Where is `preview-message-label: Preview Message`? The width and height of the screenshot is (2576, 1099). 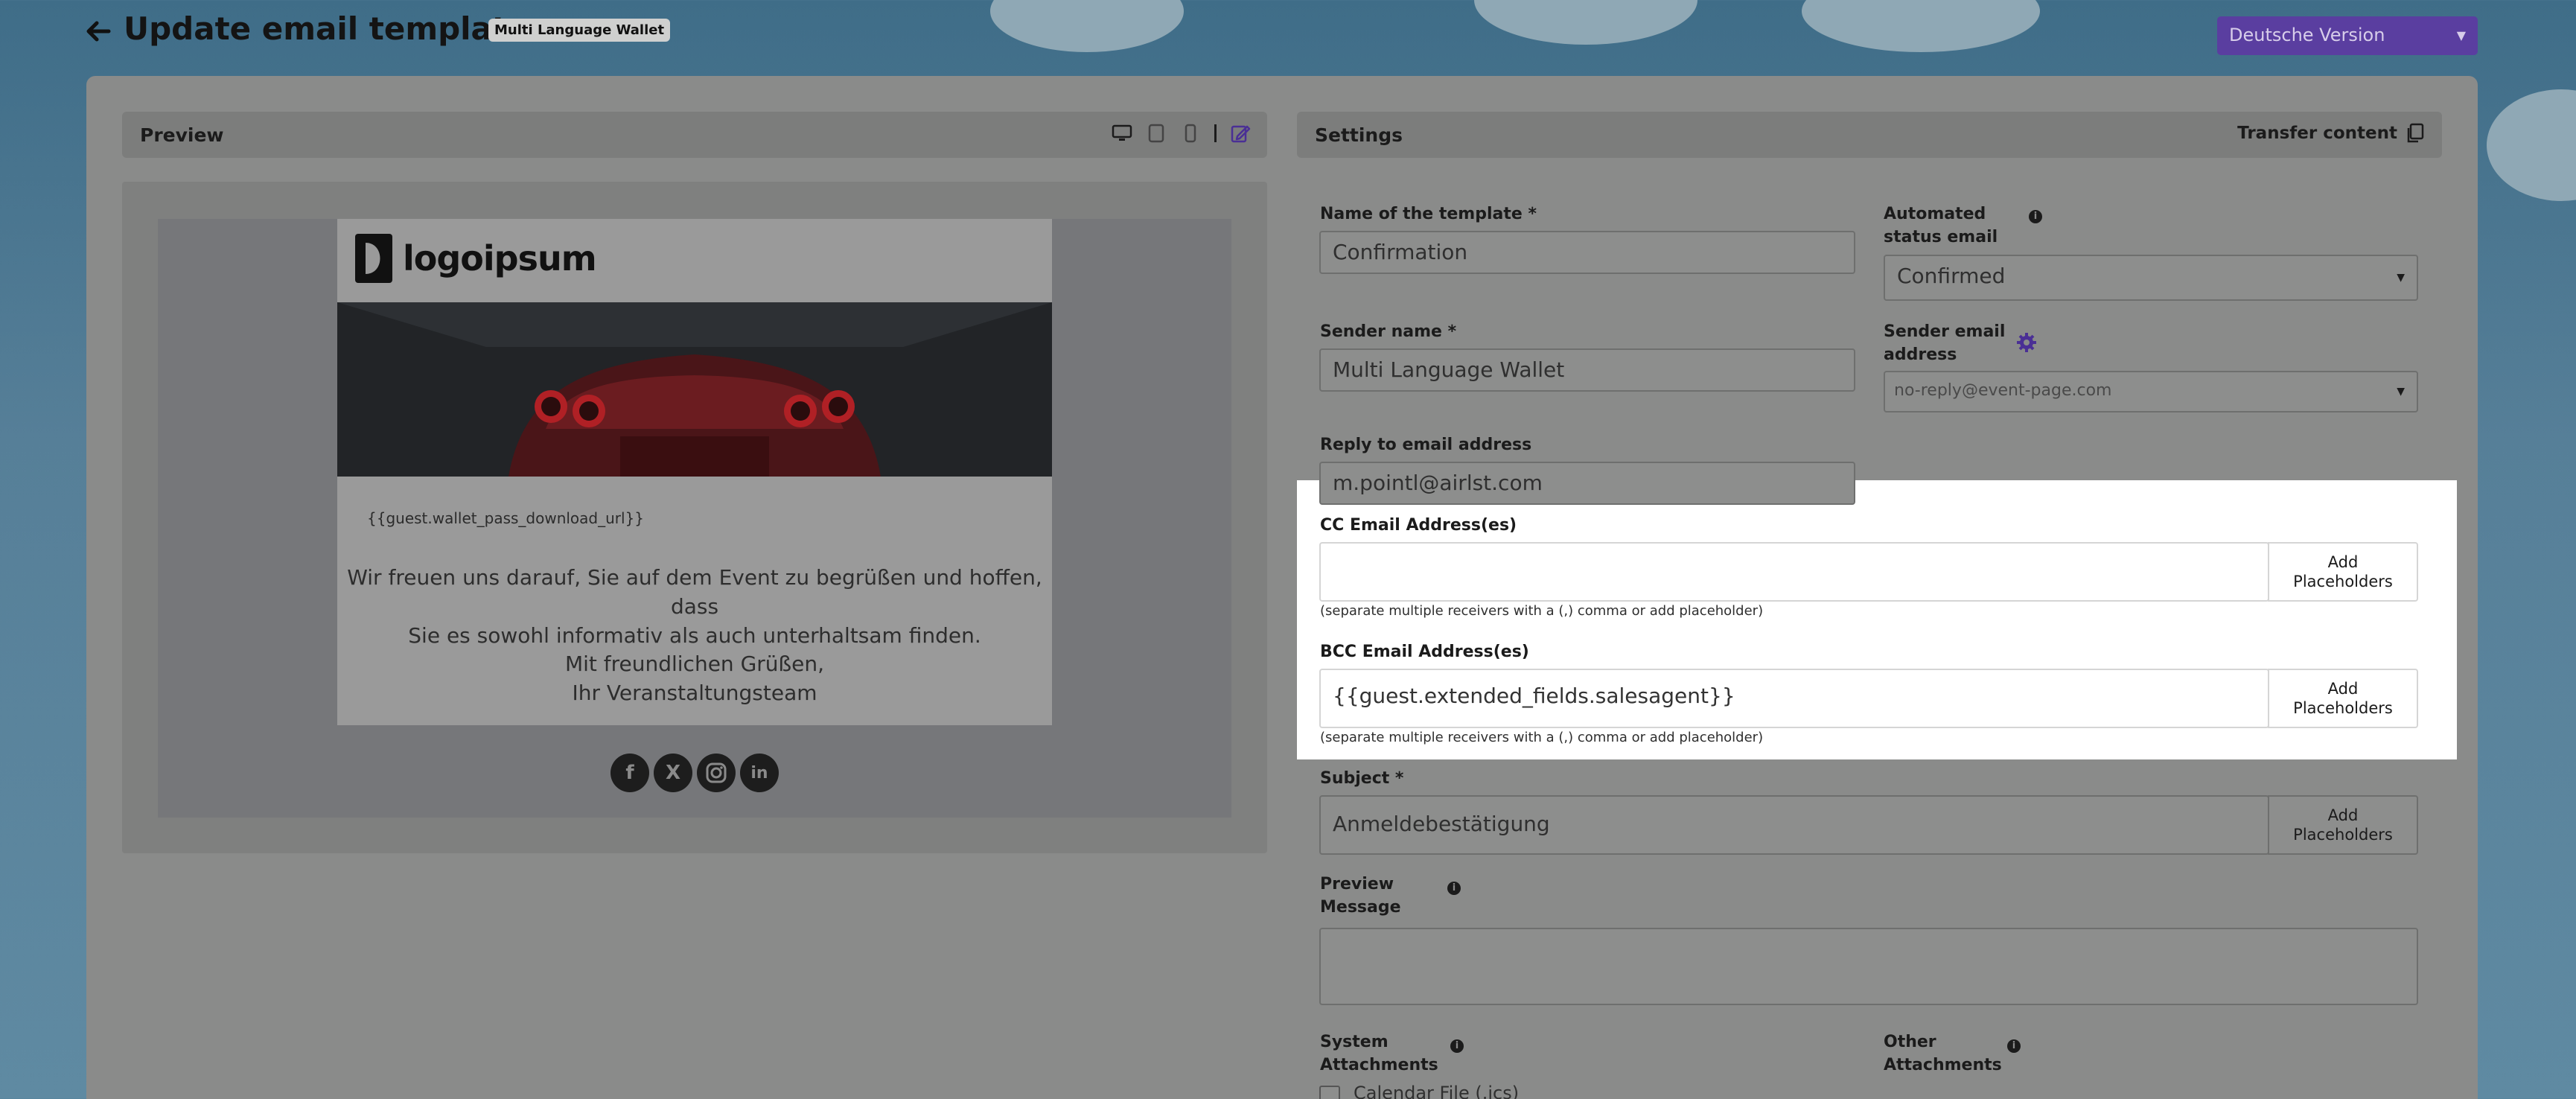 preview-message-label: Preview Message is located at coordinates (1360, 896).